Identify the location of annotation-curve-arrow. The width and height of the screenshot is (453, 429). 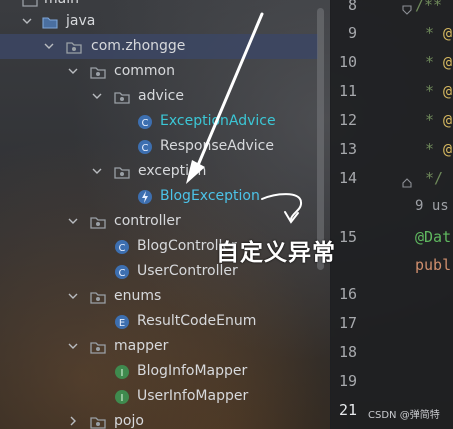
(282, 208).